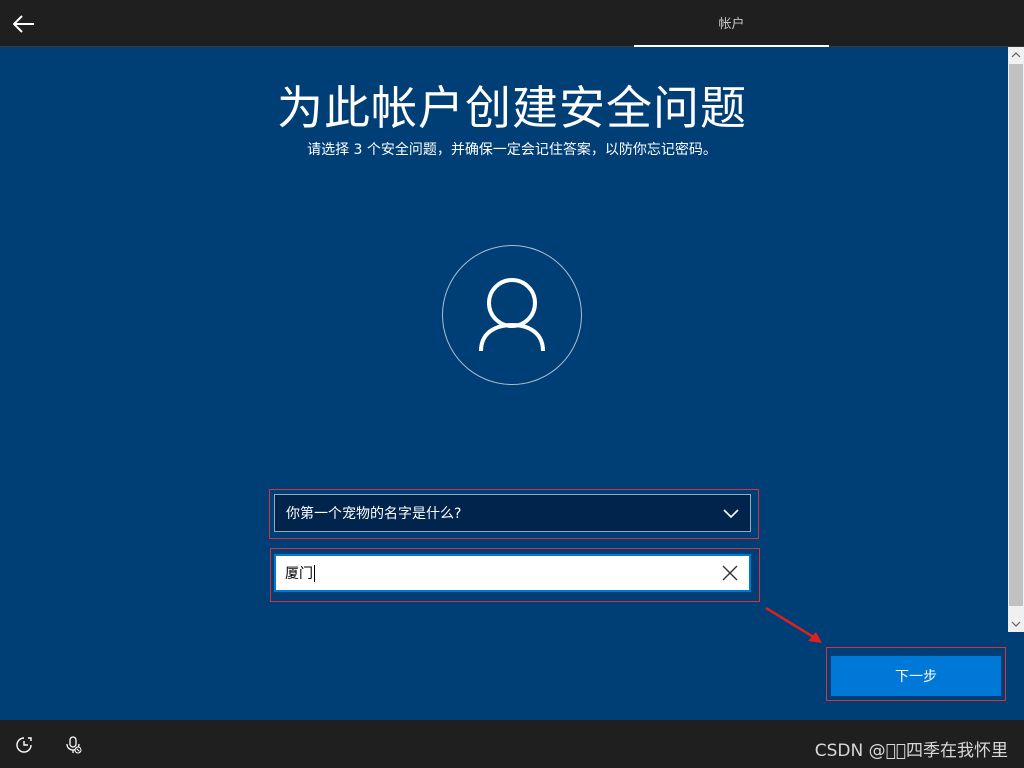  I want to click on arrow-left-icon, so click(23, 24).